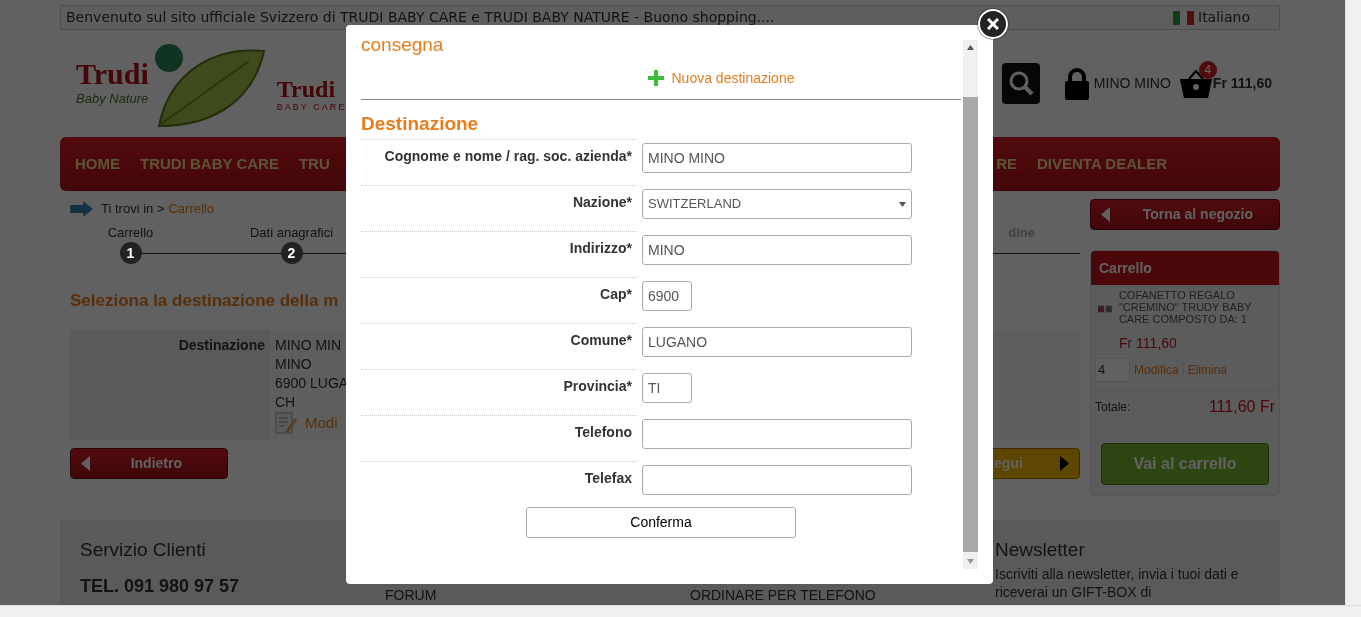  Describe the element at coordinates (149, 463) in the screenshot. I see `back-button: Indietro` at that location.